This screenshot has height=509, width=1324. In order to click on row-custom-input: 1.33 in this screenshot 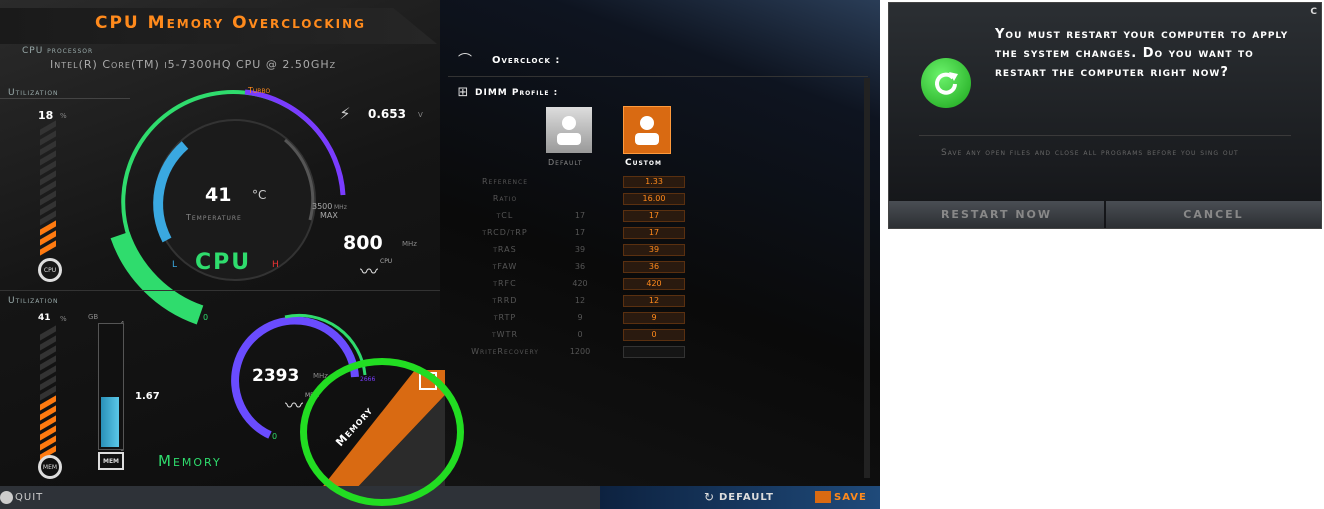, I will do `click(654, 181)`.